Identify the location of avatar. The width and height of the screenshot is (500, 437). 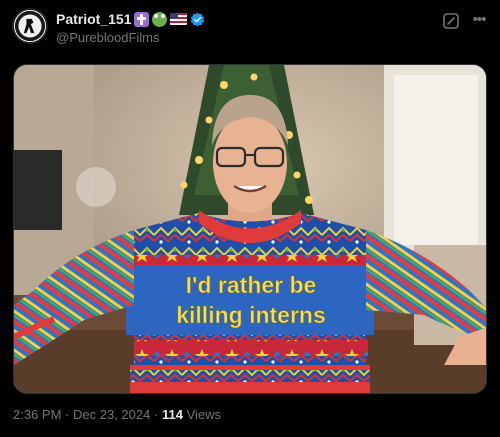
(30, 26).